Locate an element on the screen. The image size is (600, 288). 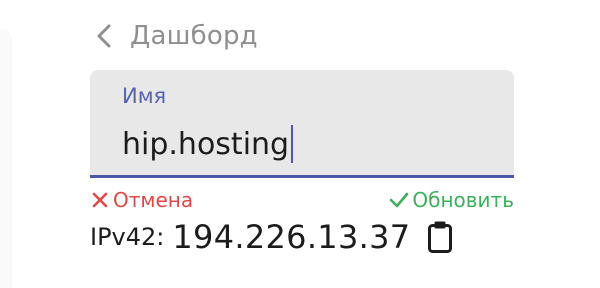
update-button: Обновить is located at coordinates (451, 200).